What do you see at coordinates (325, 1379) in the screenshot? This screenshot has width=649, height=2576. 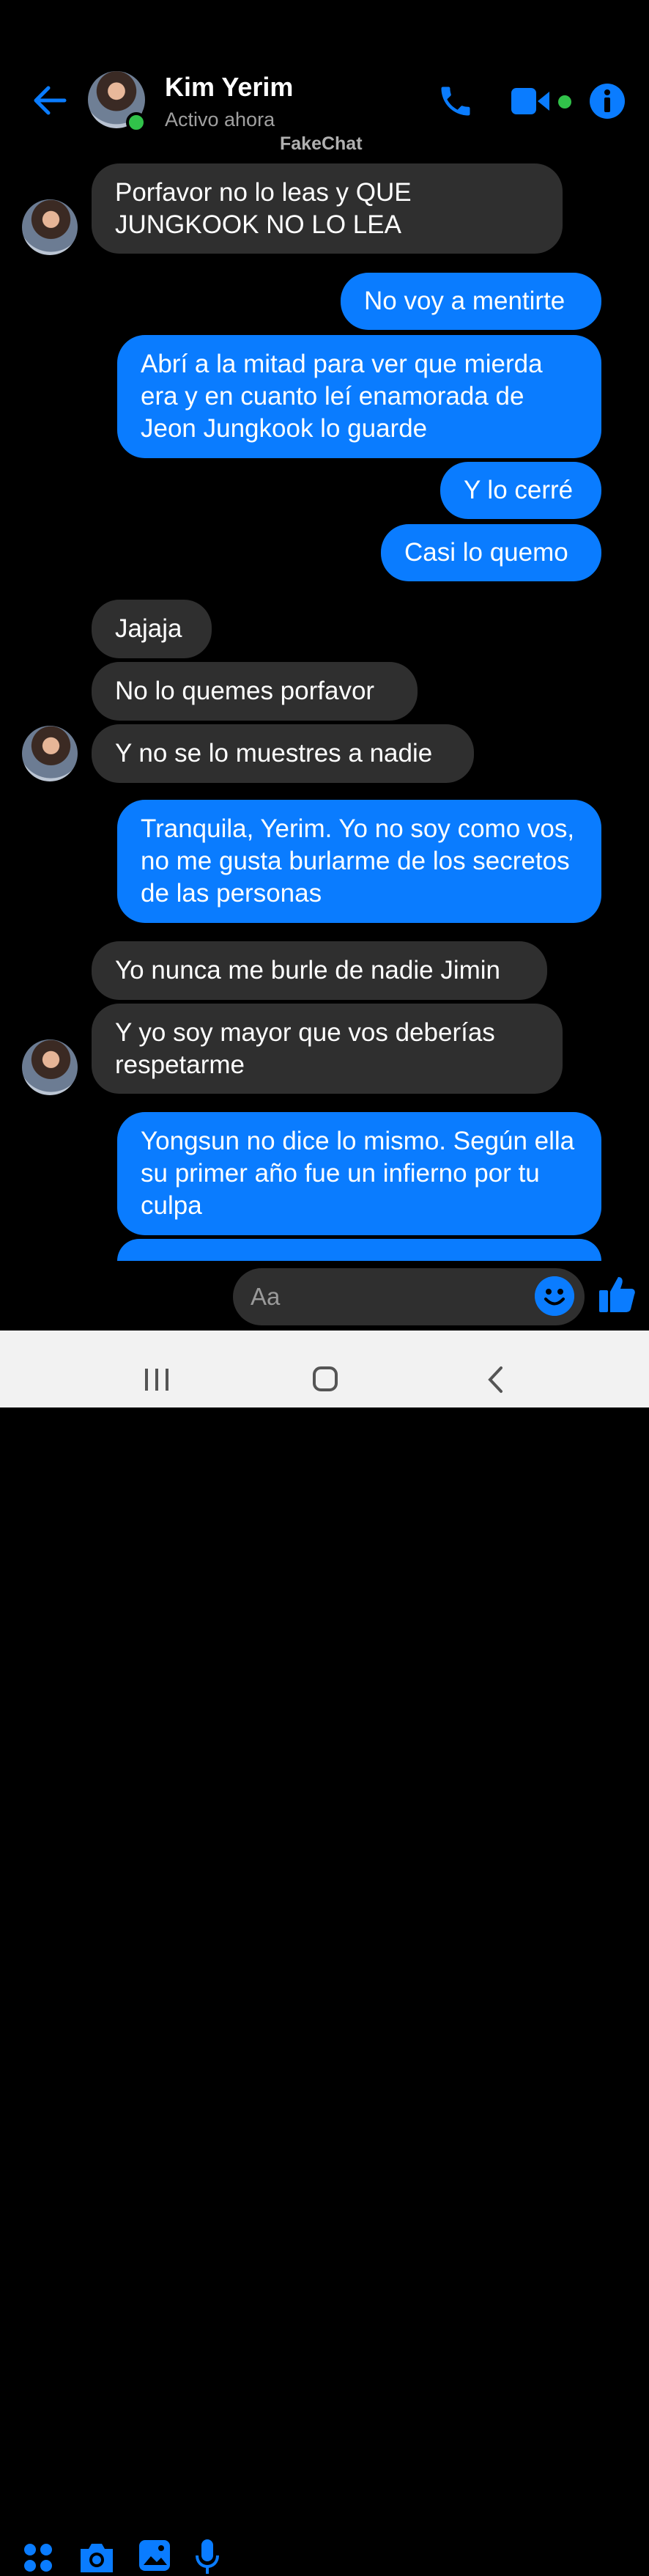 I see `home-icon` at bounding box center [325, 1379].